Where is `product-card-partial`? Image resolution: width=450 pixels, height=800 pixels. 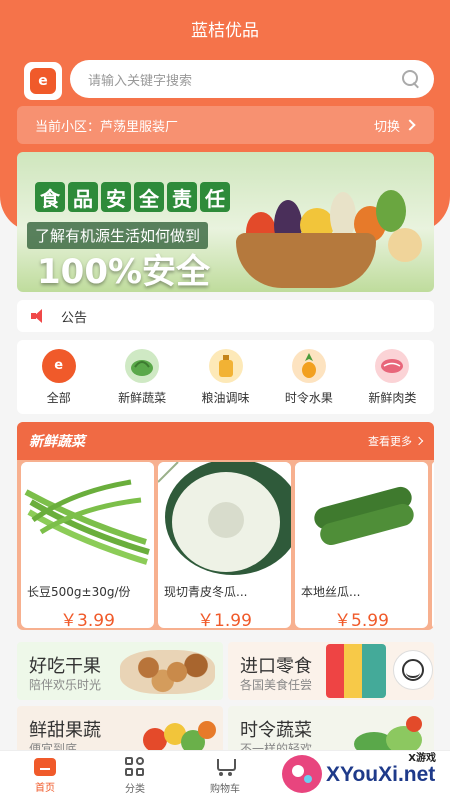 product-card-partial is located at coordinates (433, 545).